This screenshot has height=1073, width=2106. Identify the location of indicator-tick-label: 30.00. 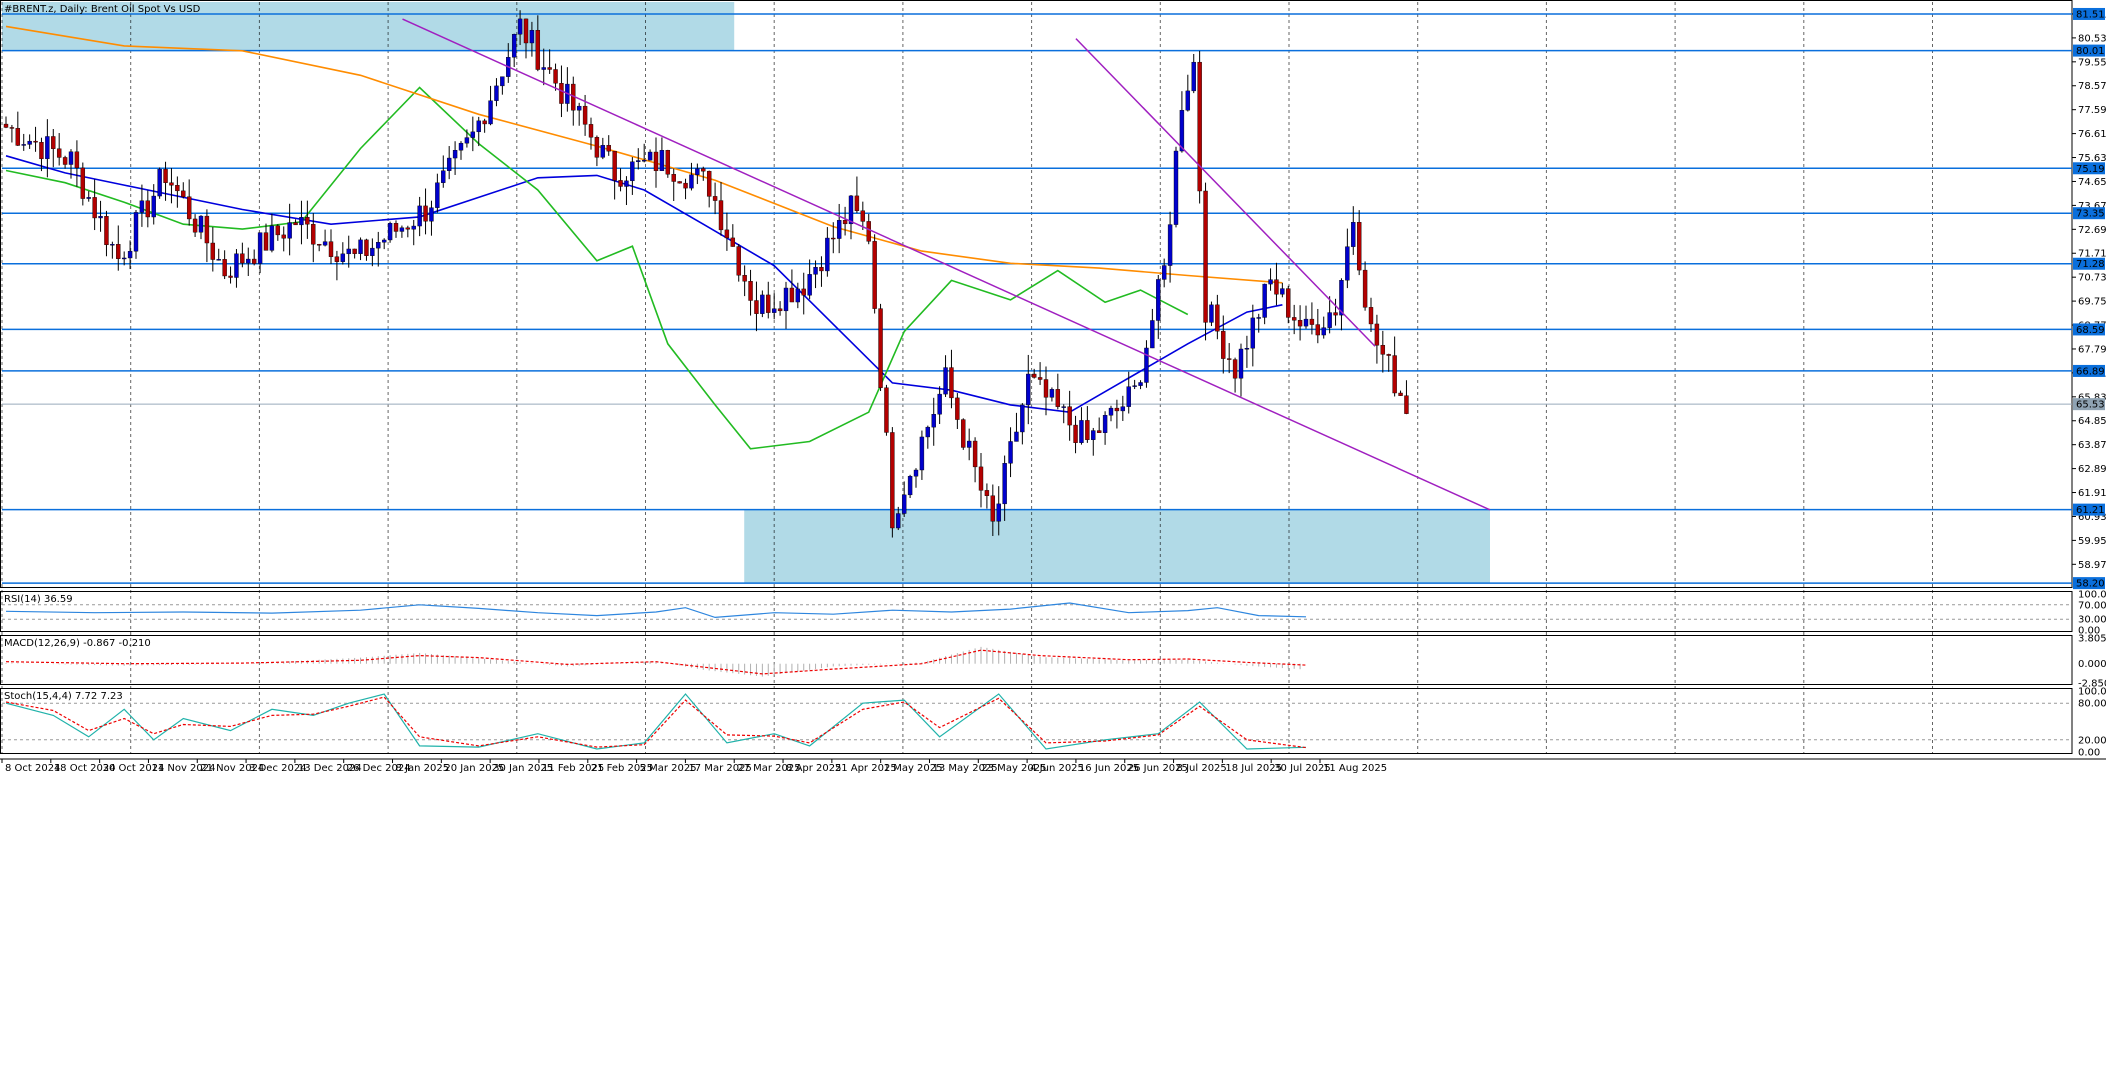
(2092, 620).